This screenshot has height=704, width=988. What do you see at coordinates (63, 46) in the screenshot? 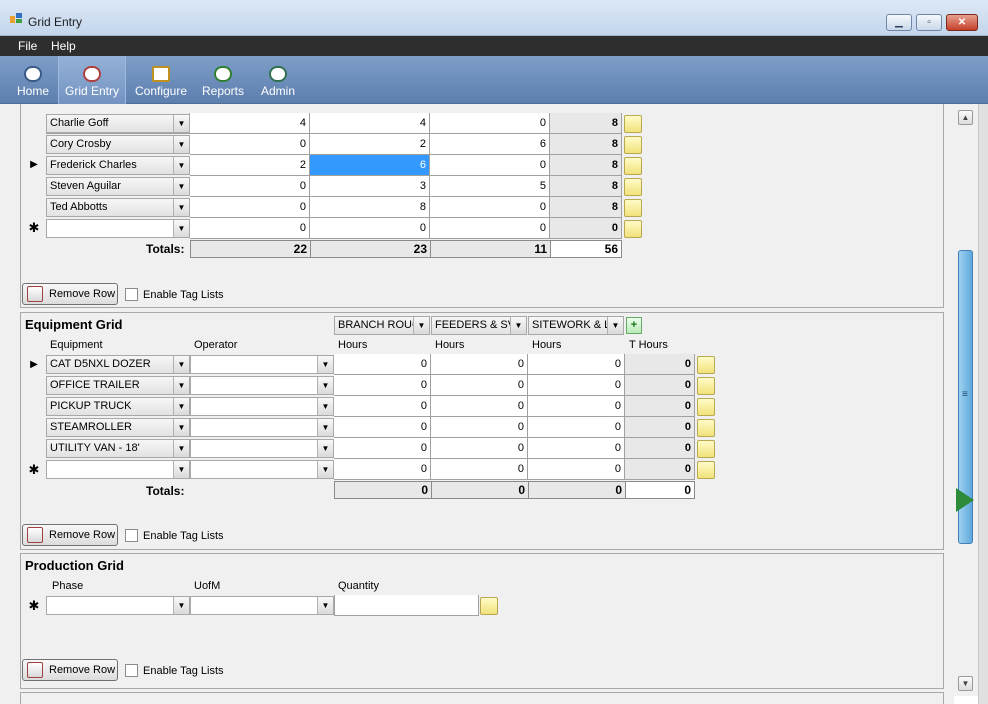
I see `menu-help: Help` at bounding box center [63, 46].